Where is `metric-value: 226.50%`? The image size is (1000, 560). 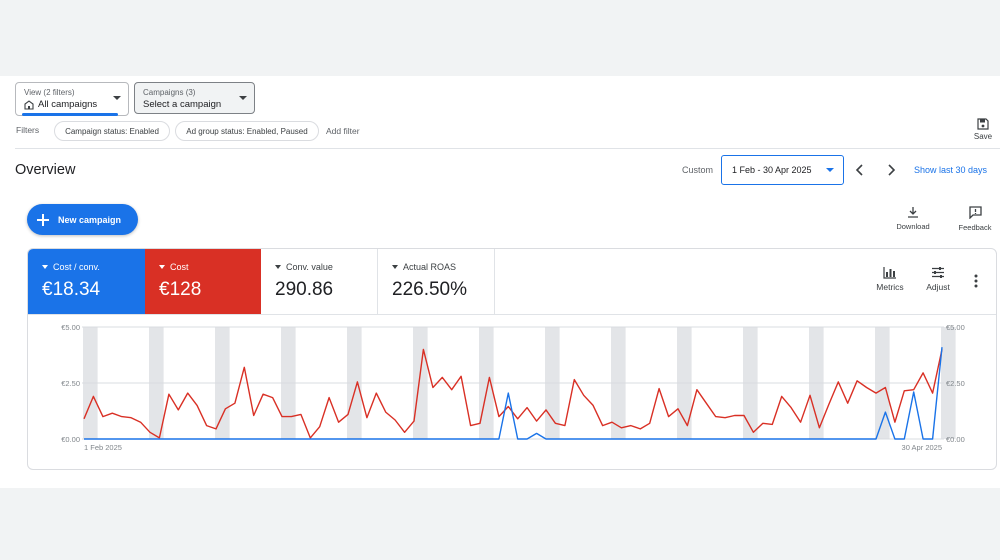
metric-value: 226.50% is located at coordinates (430, 289).